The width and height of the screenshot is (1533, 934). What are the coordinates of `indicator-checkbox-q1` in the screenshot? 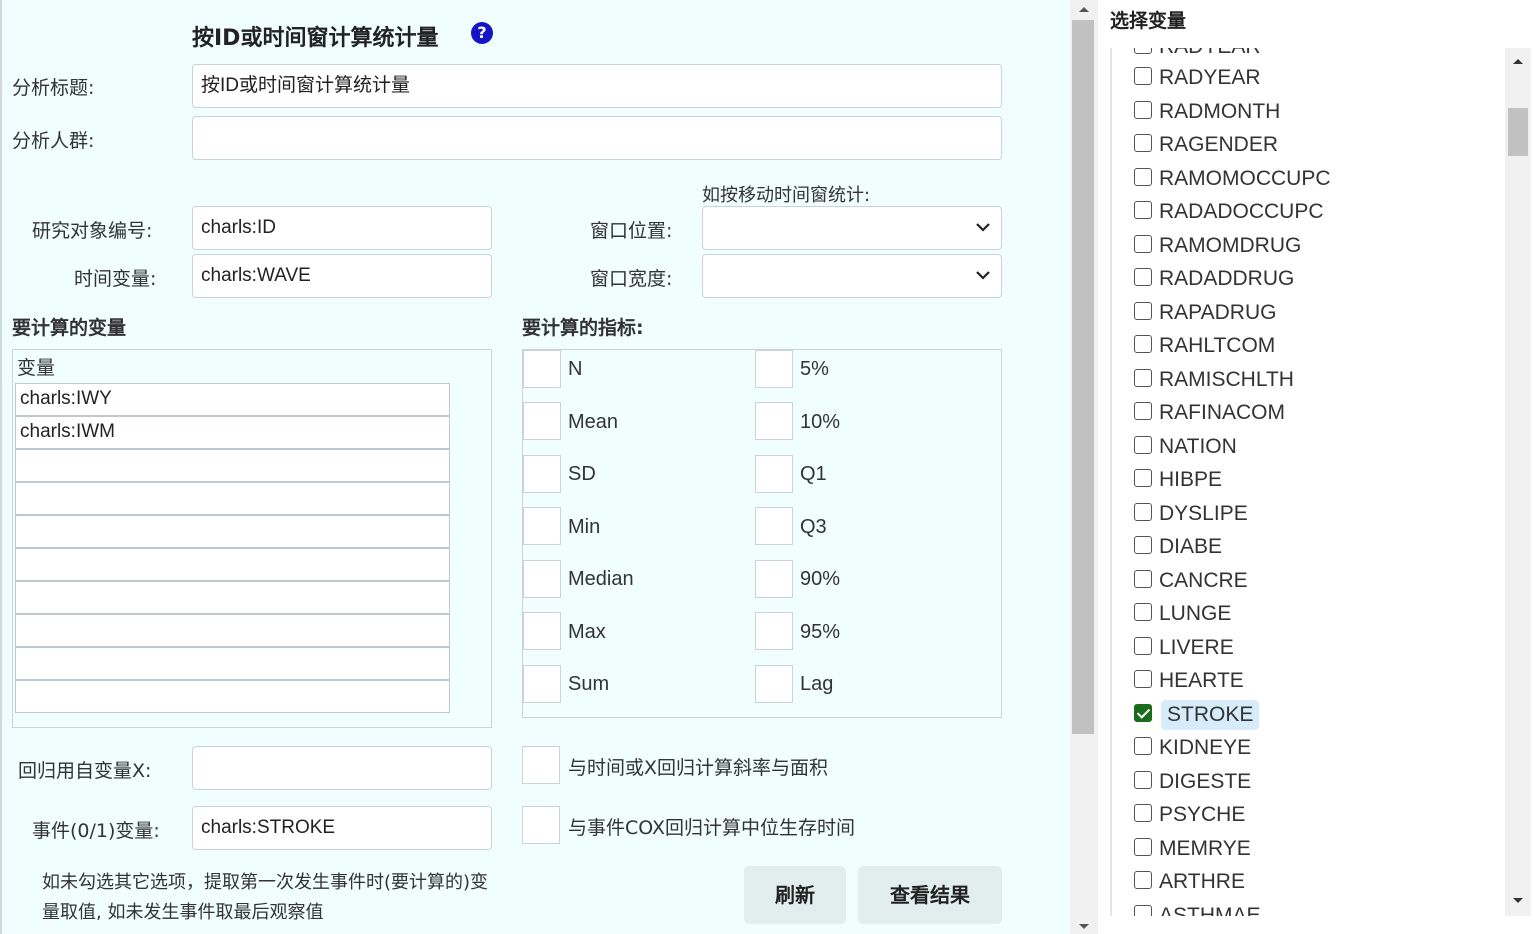 It's located at (774, 474).